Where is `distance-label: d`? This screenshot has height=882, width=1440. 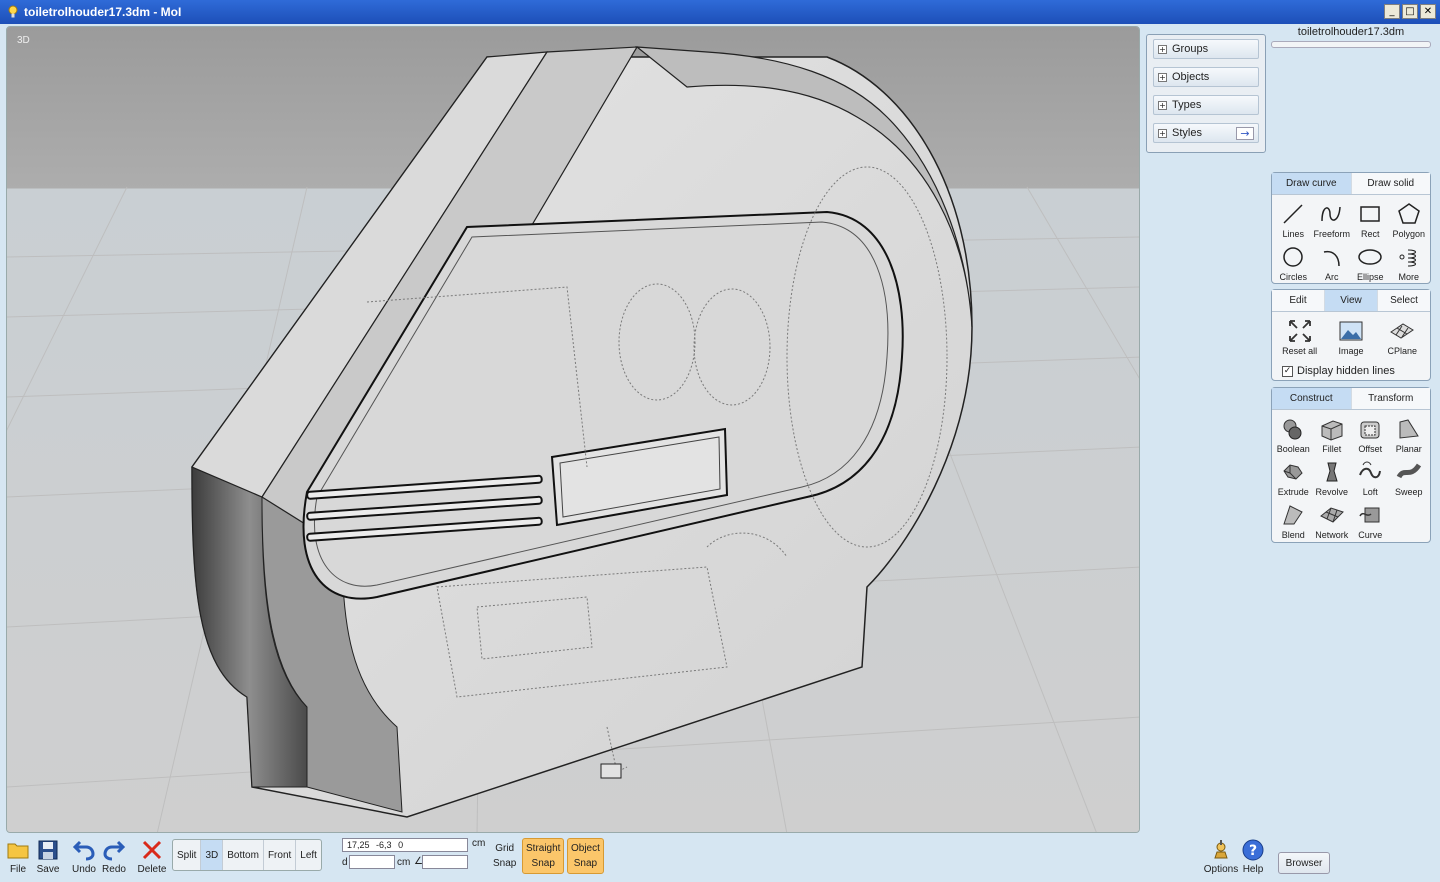
distance-label: d is located at coordinates (345, 862).